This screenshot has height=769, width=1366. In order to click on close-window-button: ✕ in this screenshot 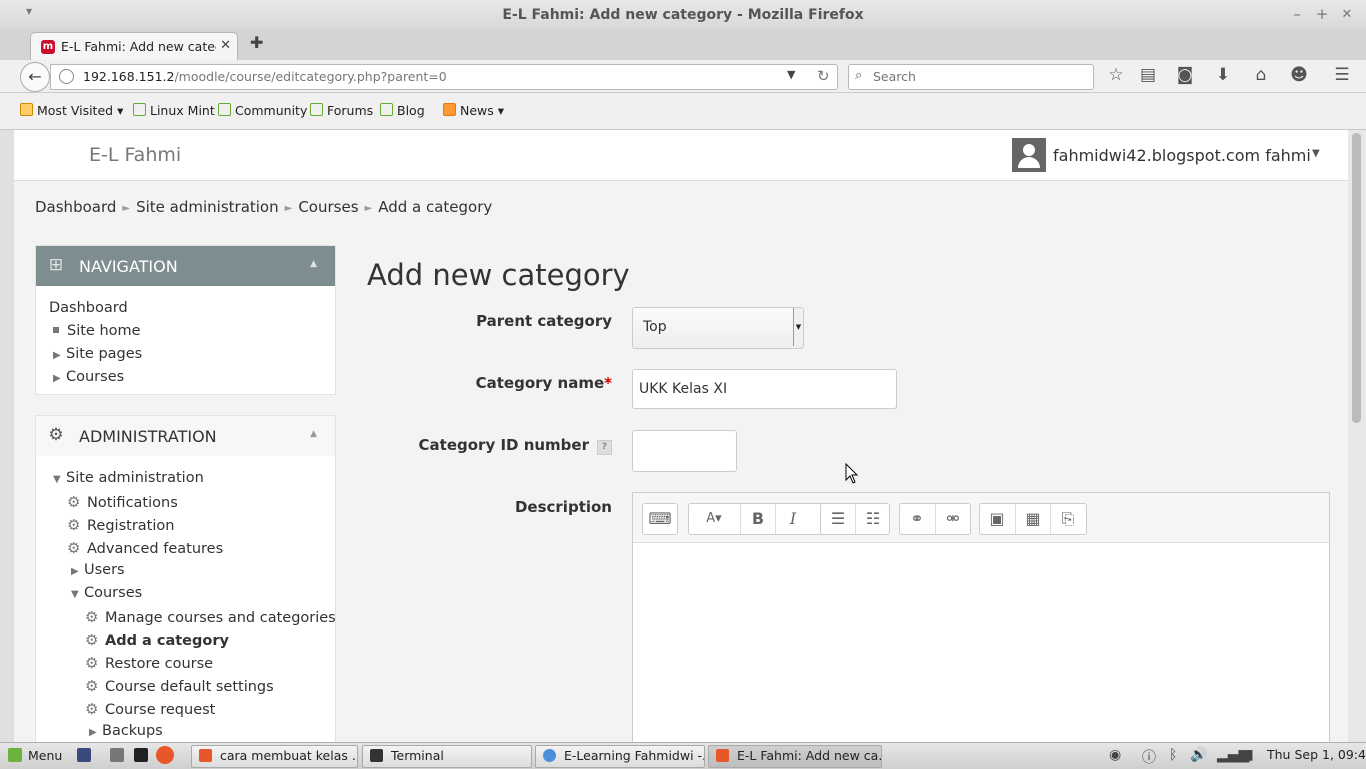, I will do `click(1347, 14)`.